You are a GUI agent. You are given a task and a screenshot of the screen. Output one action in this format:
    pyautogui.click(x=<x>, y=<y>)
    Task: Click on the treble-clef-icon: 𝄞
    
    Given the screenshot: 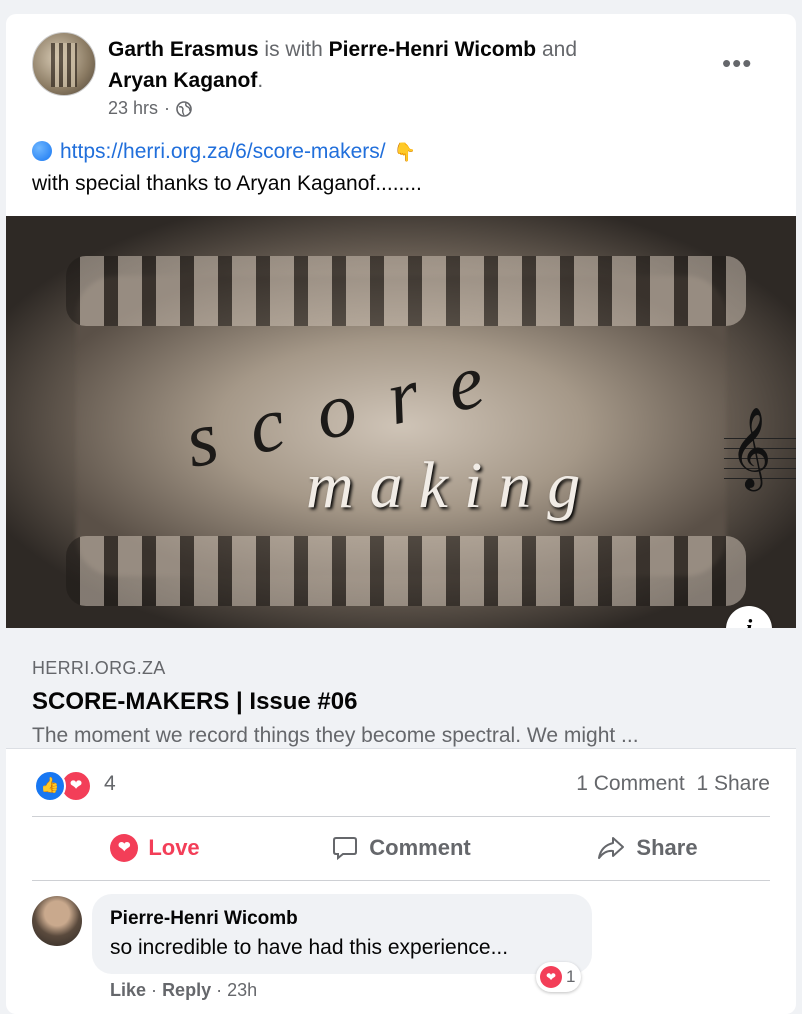 What is the action you would take?
    pyautogui.click(x=760, y=450)
    